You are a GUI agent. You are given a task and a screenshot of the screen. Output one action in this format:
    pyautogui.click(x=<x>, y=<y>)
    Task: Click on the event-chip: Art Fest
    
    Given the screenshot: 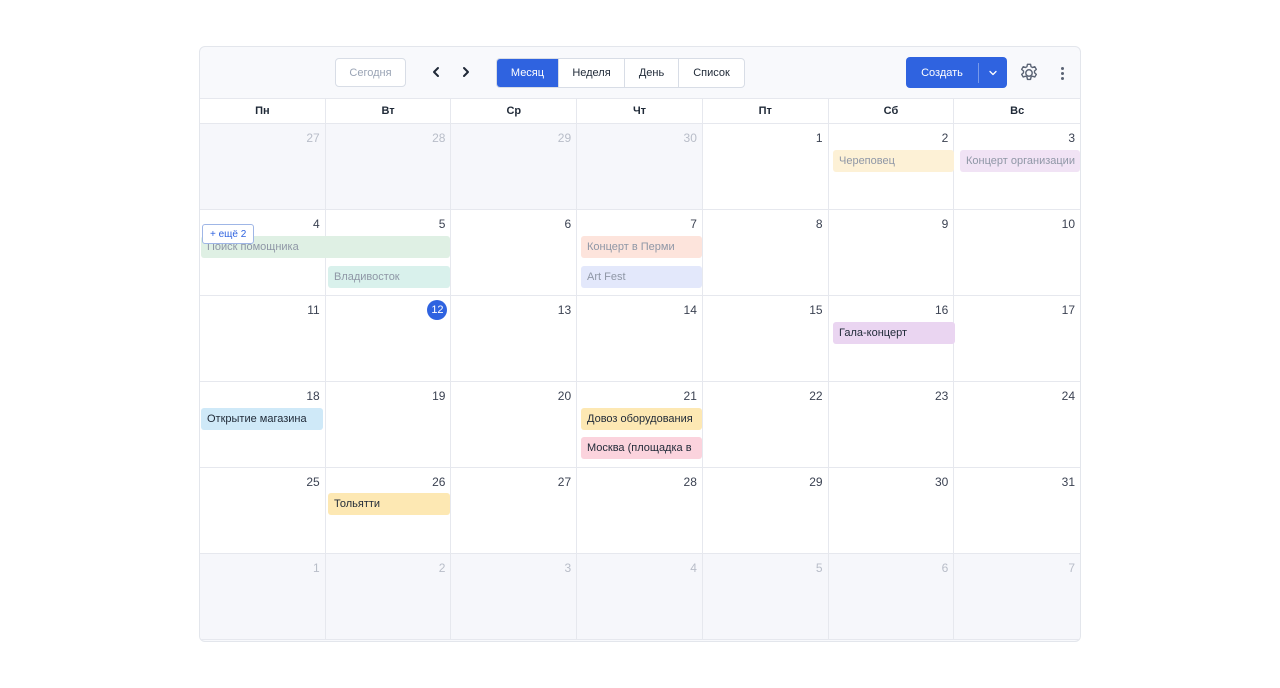 What is the action you would take?
    pyautogui.click(x=641, y=277)
    